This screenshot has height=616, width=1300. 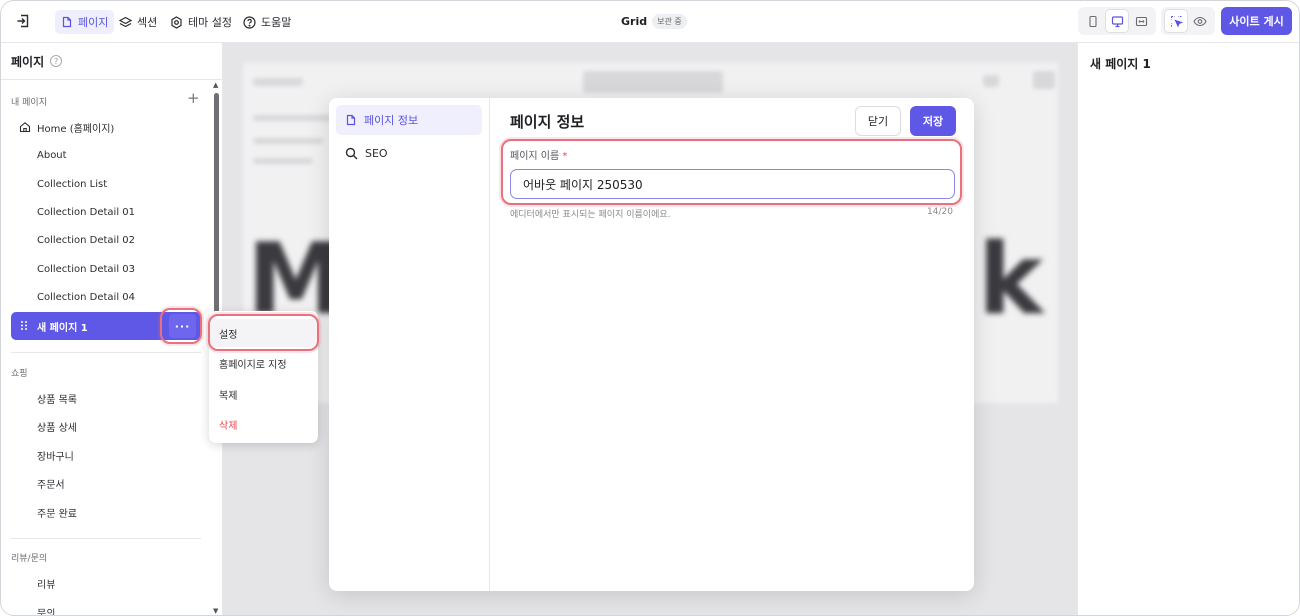 What do you see at coordinates (351, 153) in the screenshot?
I see `search-icon` at bounding box center [351, 153].